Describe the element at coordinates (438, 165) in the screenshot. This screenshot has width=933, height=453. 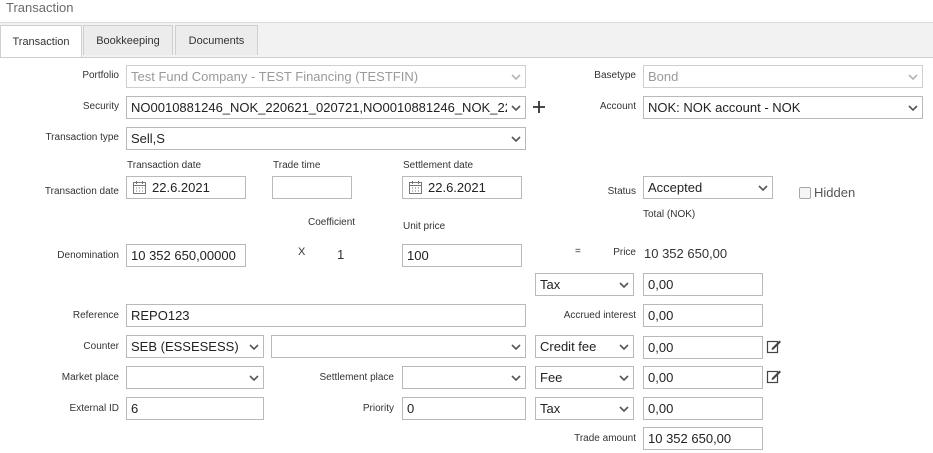
I see `settlement-date-header: Settlement date` at that location.